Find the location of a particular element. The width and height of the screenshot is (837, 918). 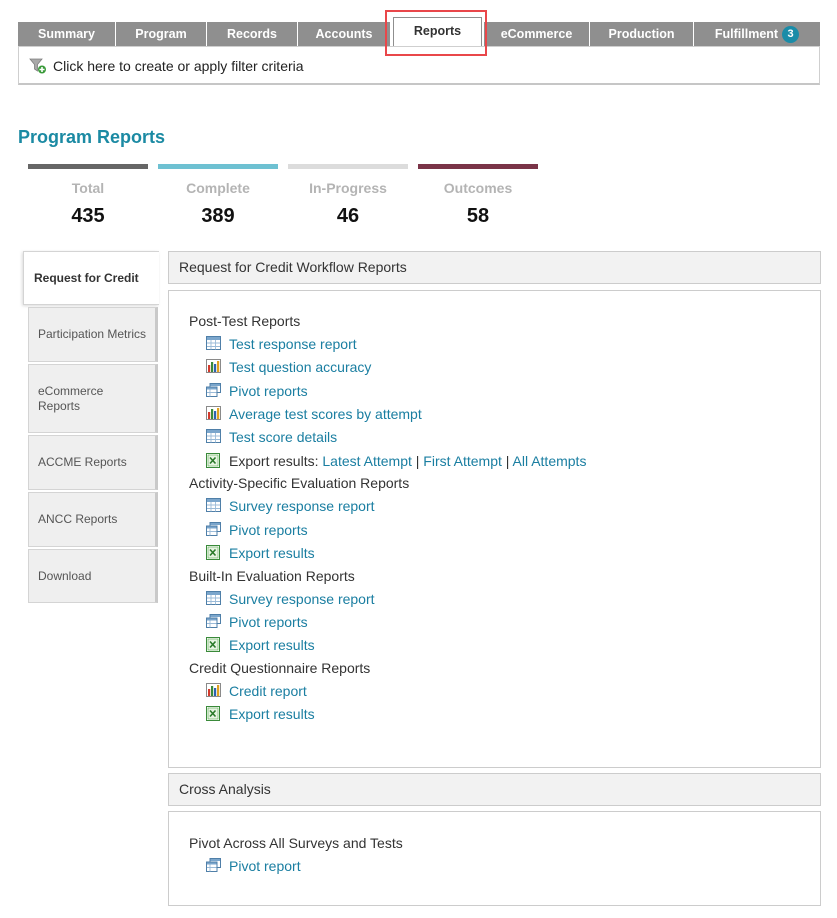

tab-fulfillment: Fulfillment 3 is located at coordinates (757, 34).